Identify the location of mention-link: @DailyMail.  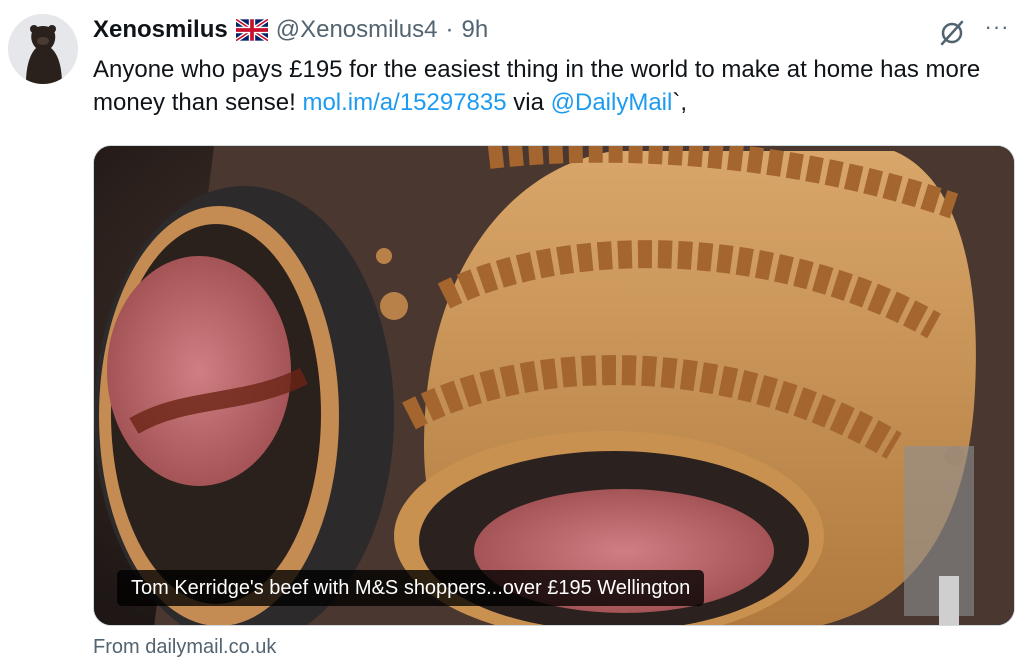
(612, 102).